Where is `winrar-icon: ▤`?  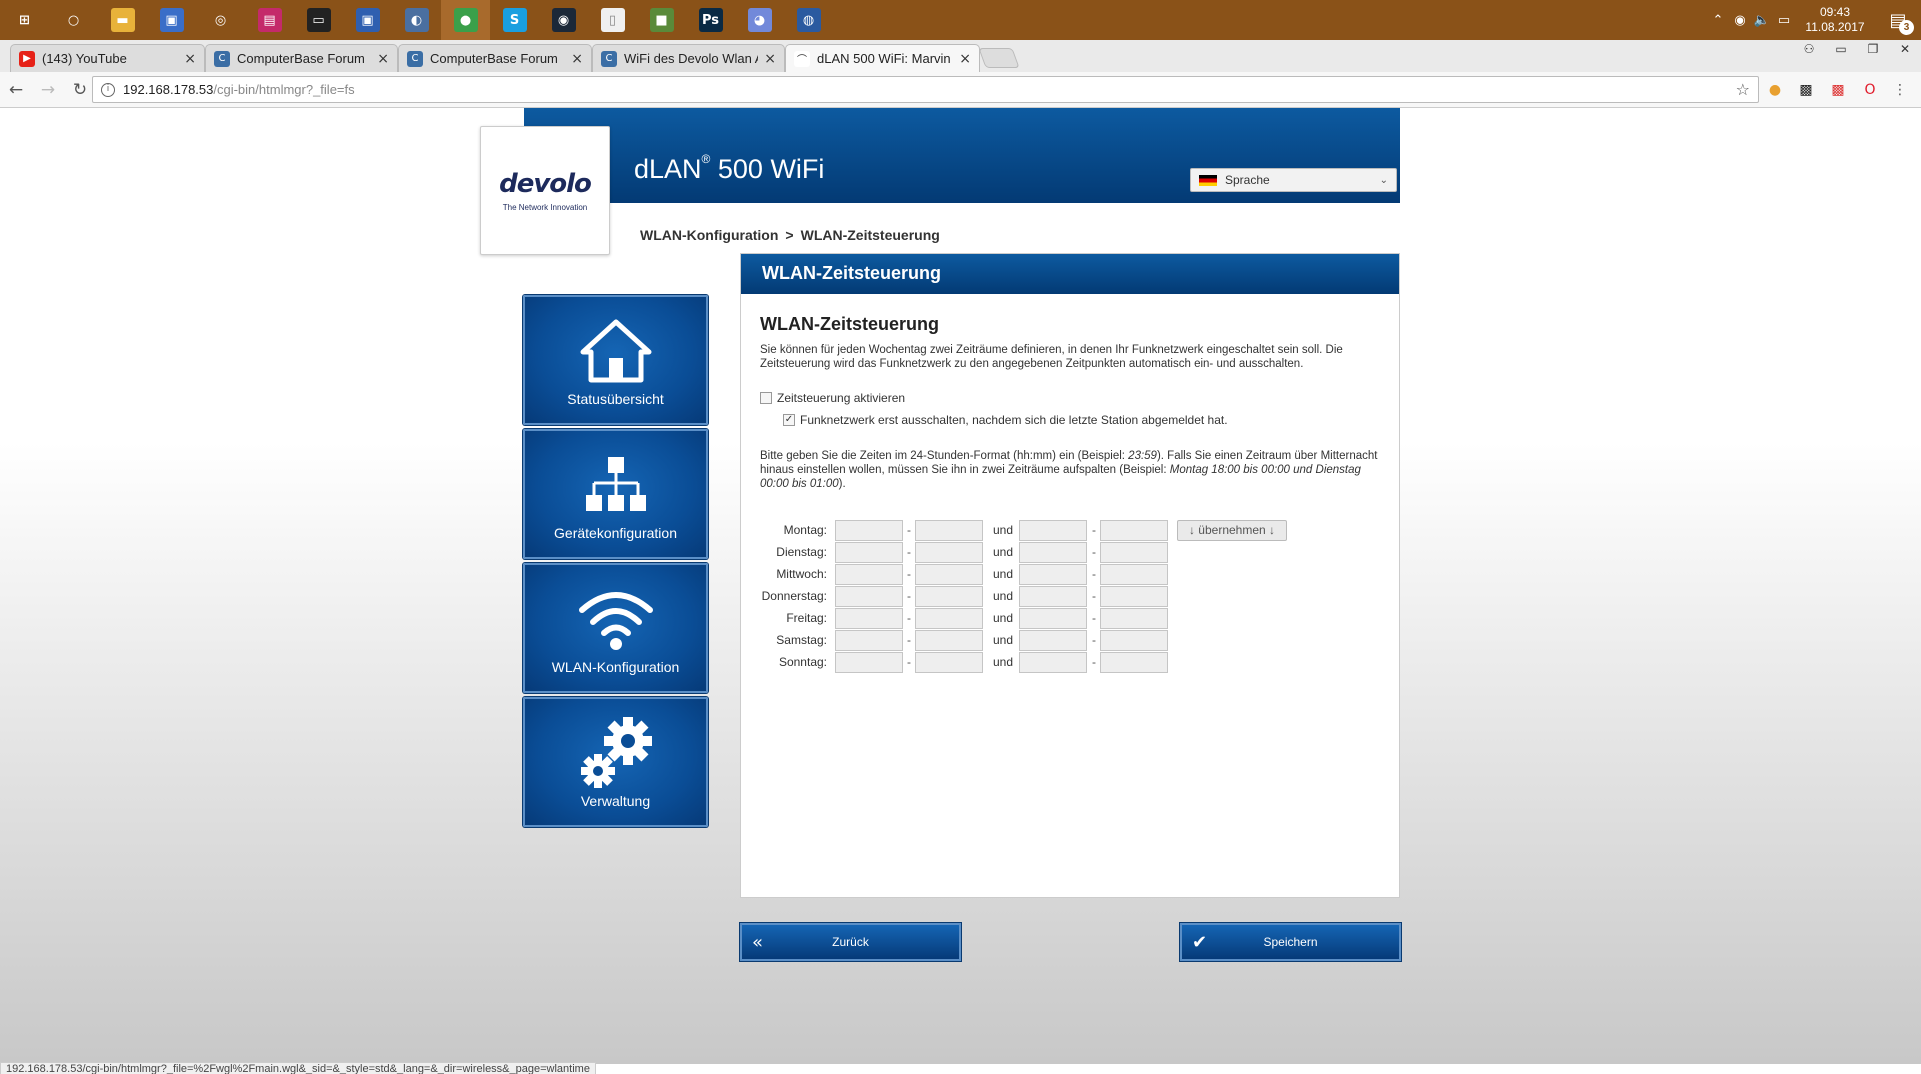
winrar-icon: ▤ is located at coordinates (269, 20).